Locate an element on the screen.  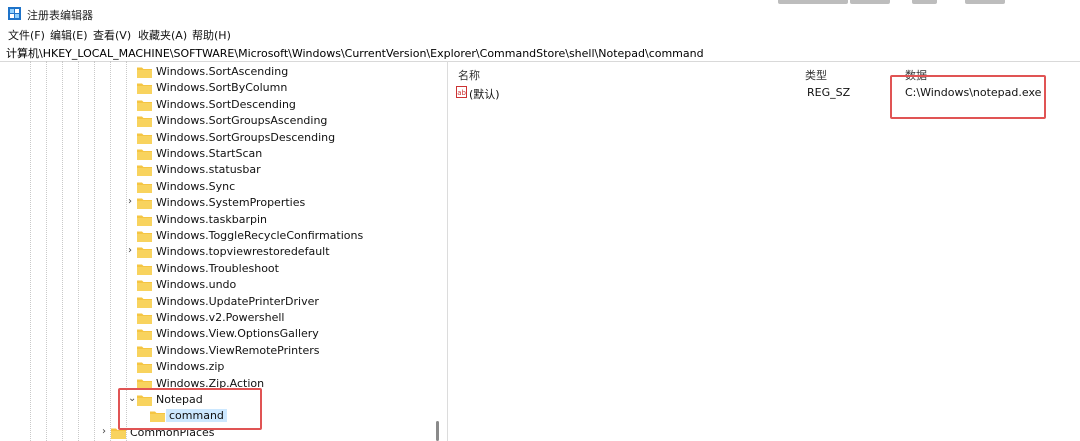
regedit-app-icon is located at coordinates (14, 13).